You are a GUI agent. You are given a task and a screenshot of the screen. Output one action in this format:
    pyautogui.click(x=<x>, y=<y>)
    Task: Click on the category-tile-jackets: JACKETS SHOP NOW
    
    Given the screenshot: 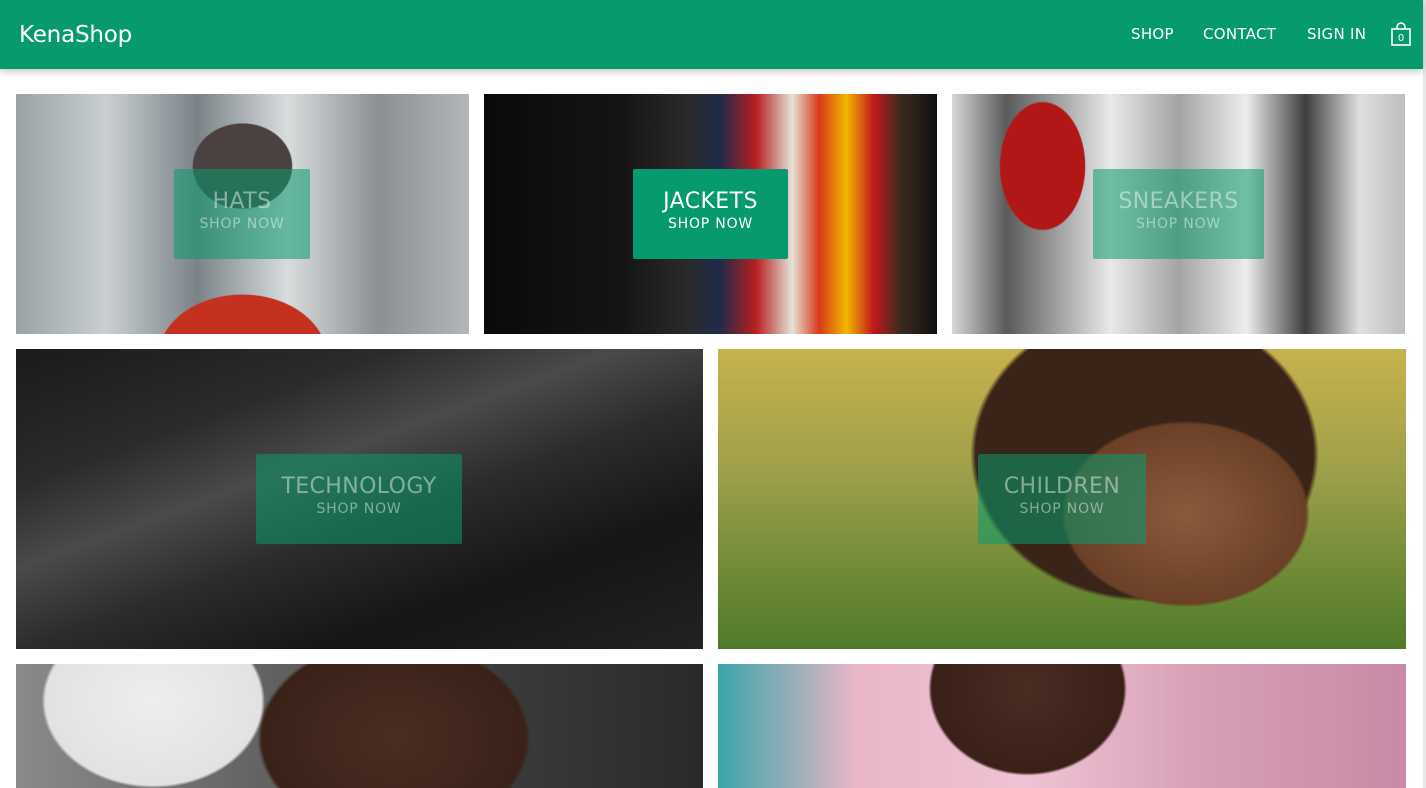 What is the action you would take?
    pyautogui.click(x=710, y=214)
    